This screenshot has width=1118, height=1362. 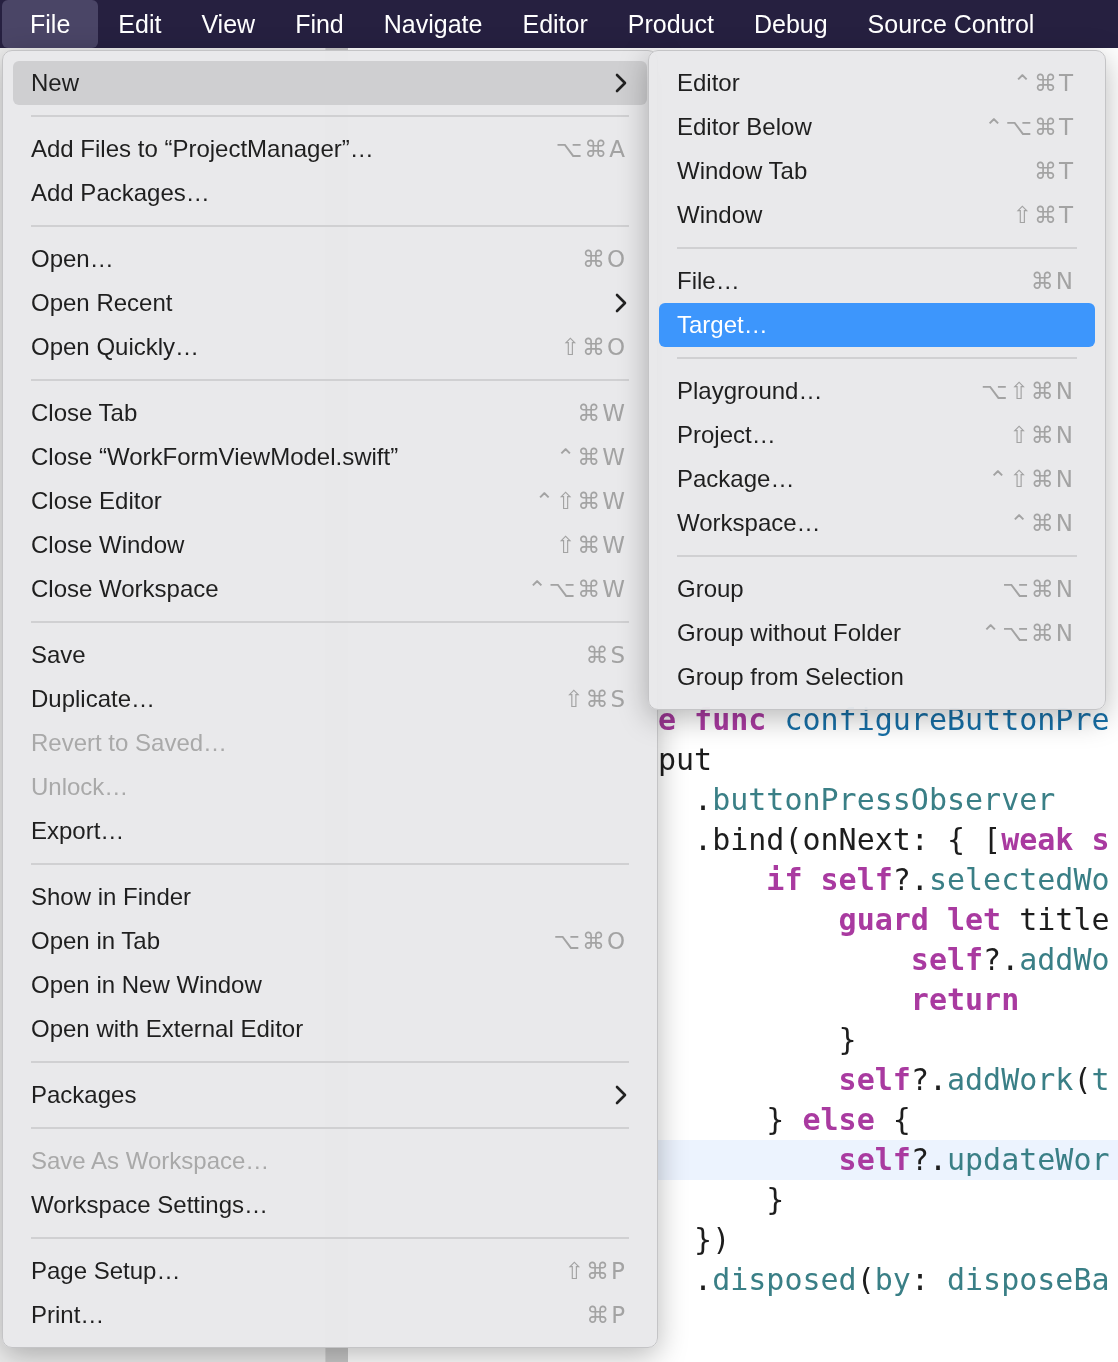 I want to click on menu-bar-item: Editor, so click(x=555, y=24).